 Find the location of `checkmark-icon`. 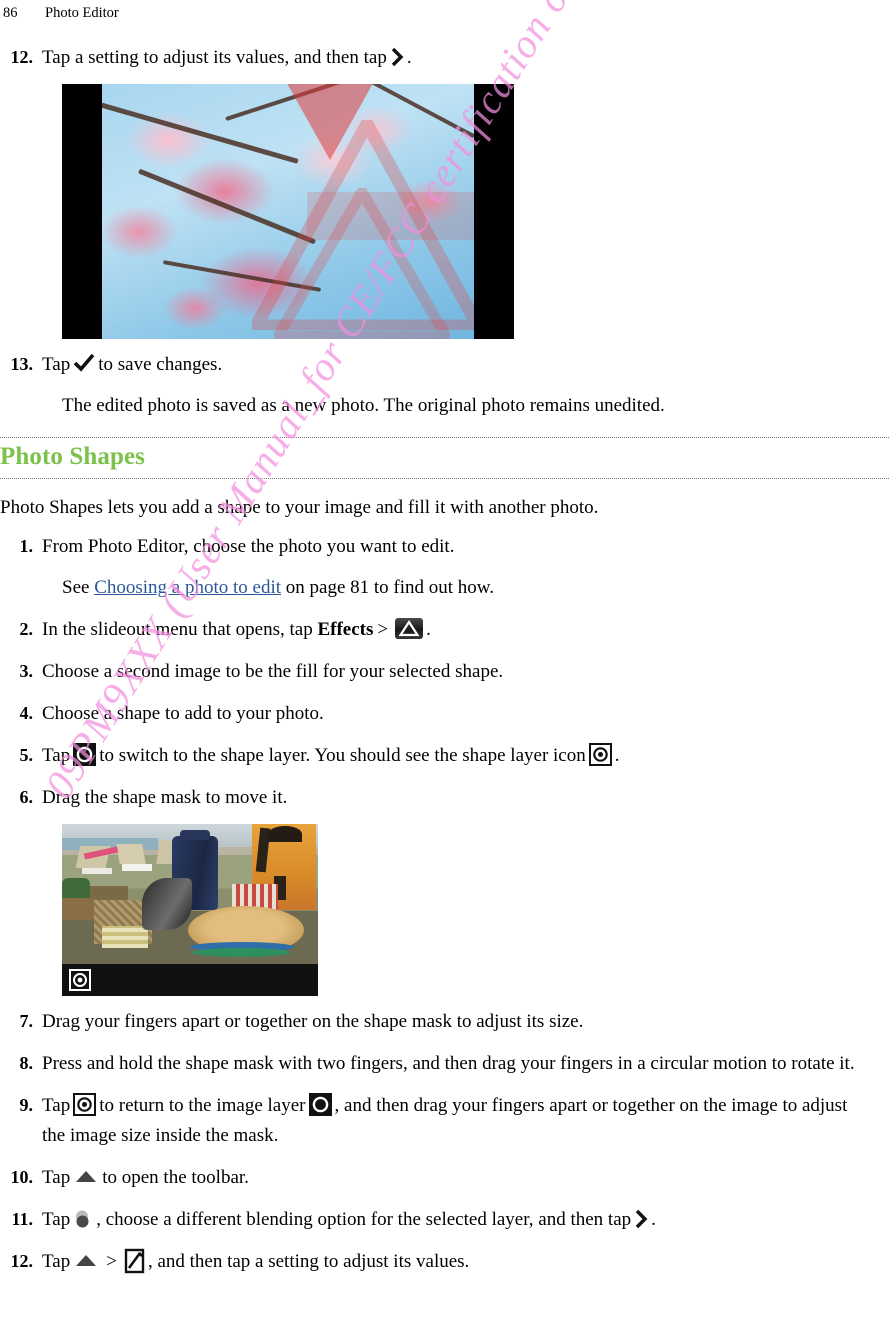

checkmark-icon is located at coordinates (84, 363).